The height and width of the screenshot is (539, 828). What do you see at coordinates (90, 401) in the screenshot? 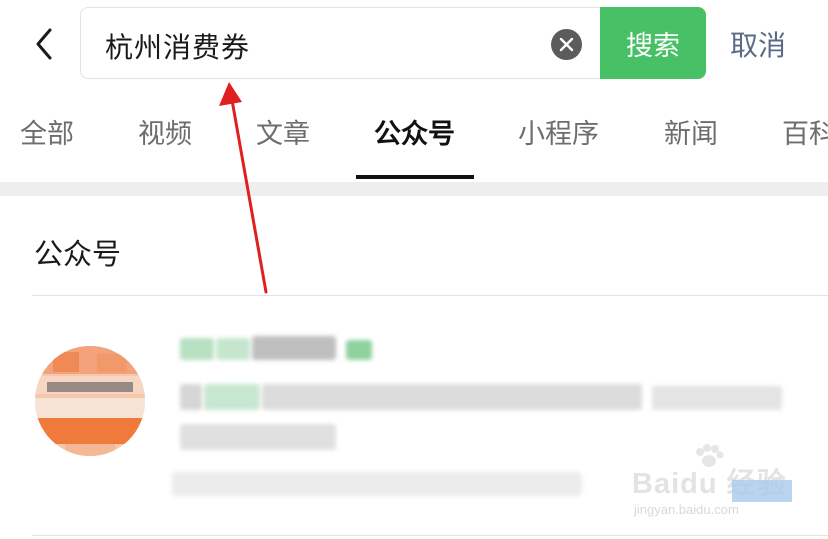
I see `avatar` at bounding box center [90, 401].